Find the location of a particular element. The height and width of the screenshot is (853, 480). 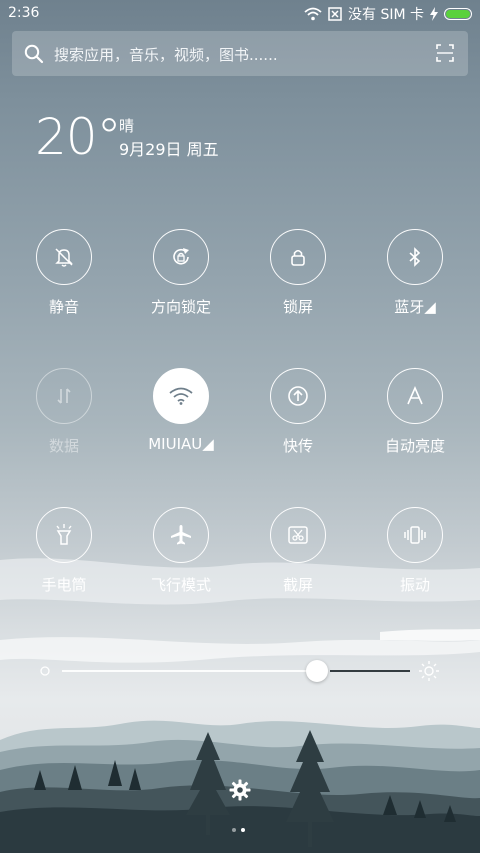

vibrate-icon is located at coordinates (415, 535).